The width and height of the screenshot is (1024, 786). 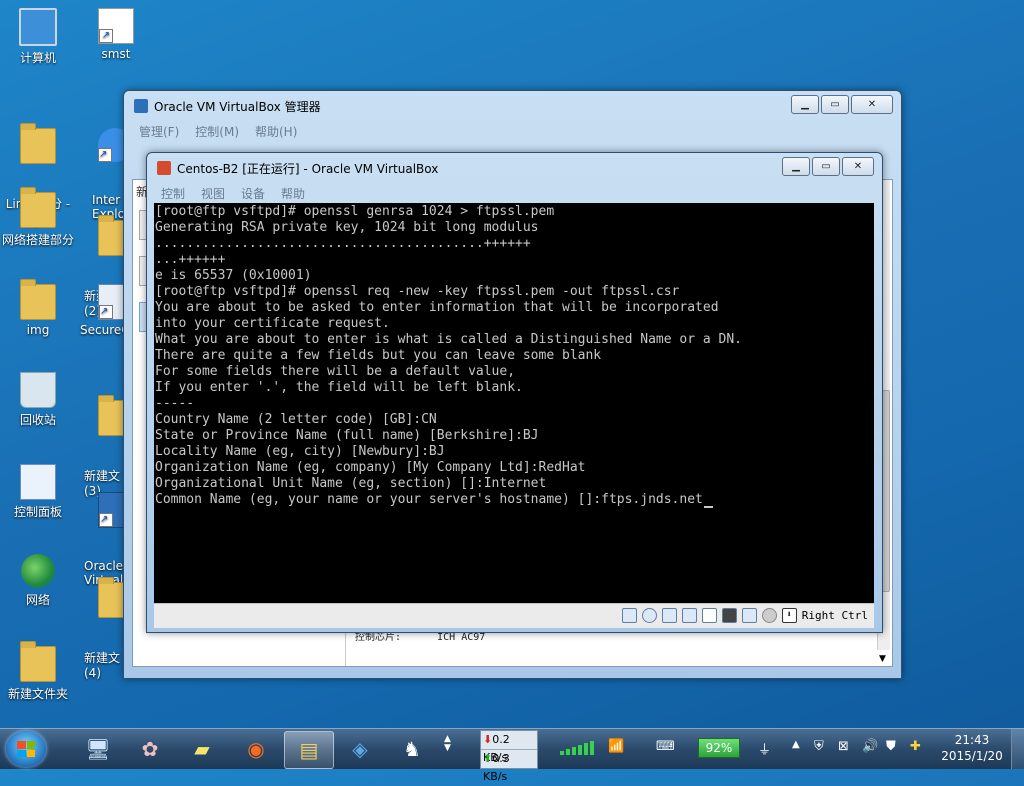 I want to click on virtualbox-icon, so click(x=141, y=106).